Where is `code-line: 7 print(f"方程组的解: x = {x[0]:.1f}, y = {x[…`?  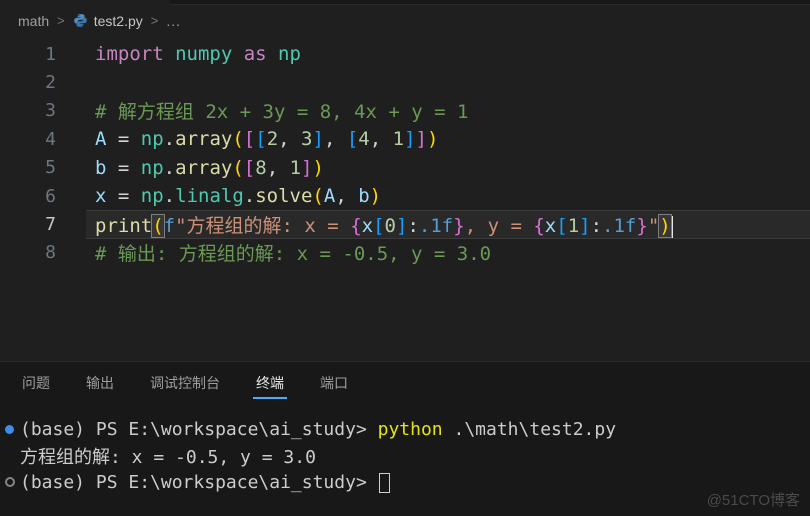
code-line: 7 print(f"方程组的解: x = {x[0]:.1f}, y = {x[… is located at coordinates (405, 225).